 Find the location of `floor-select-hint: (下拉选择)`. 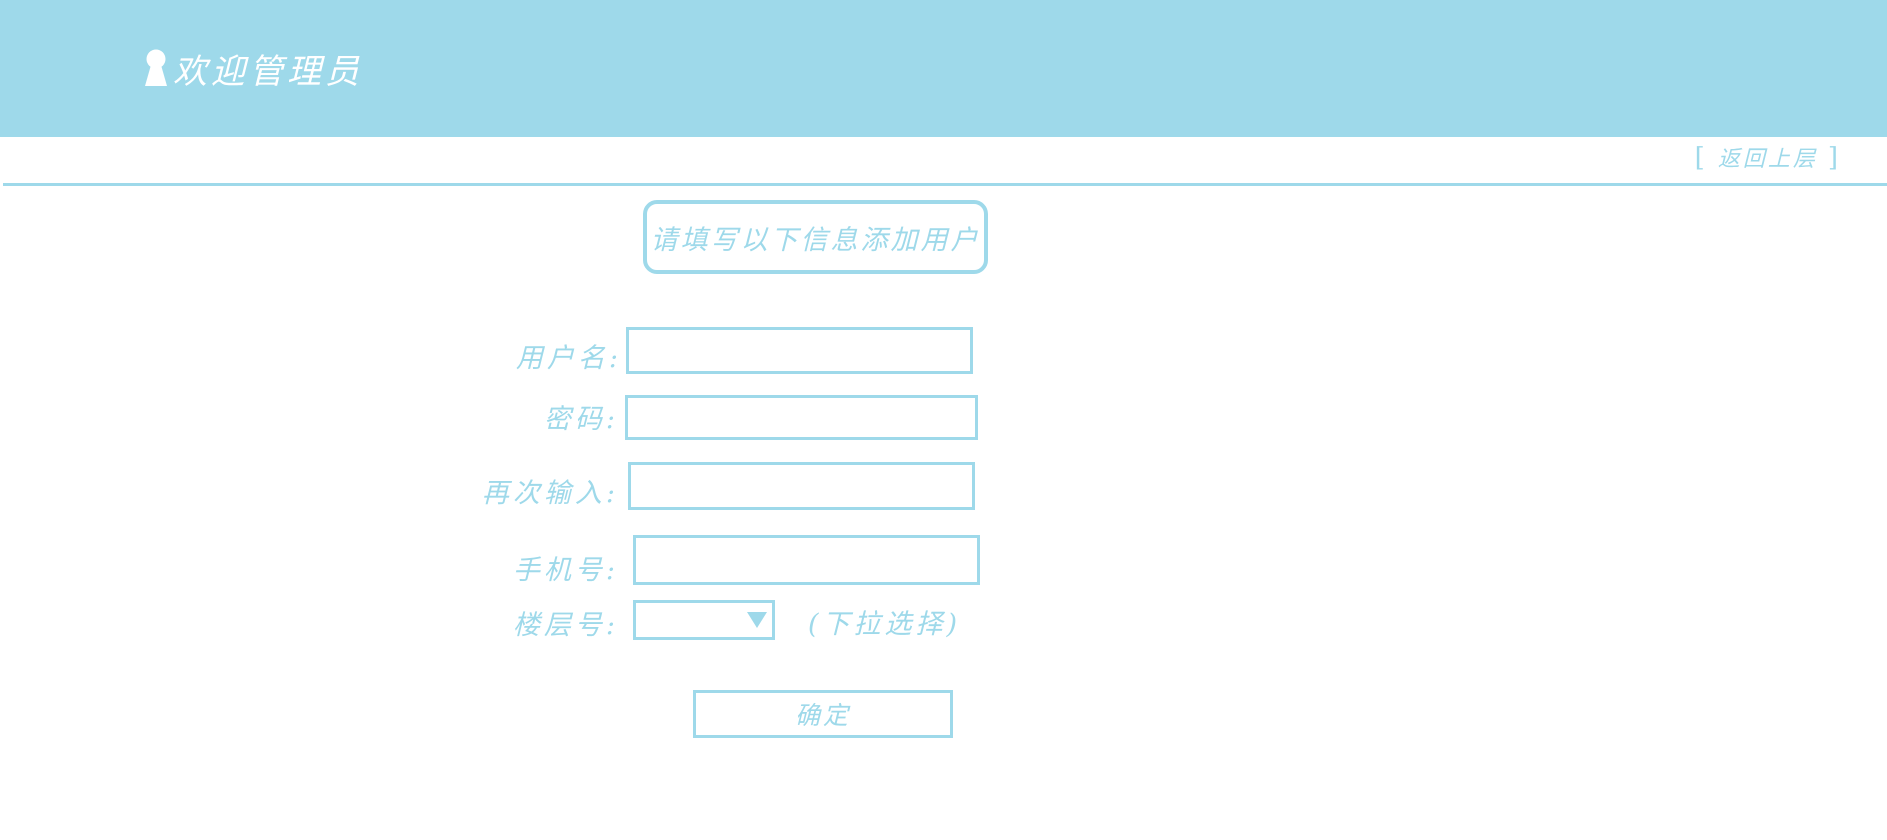

floor-select-hint: (下拉选择) is located at coordinates (885, 624).